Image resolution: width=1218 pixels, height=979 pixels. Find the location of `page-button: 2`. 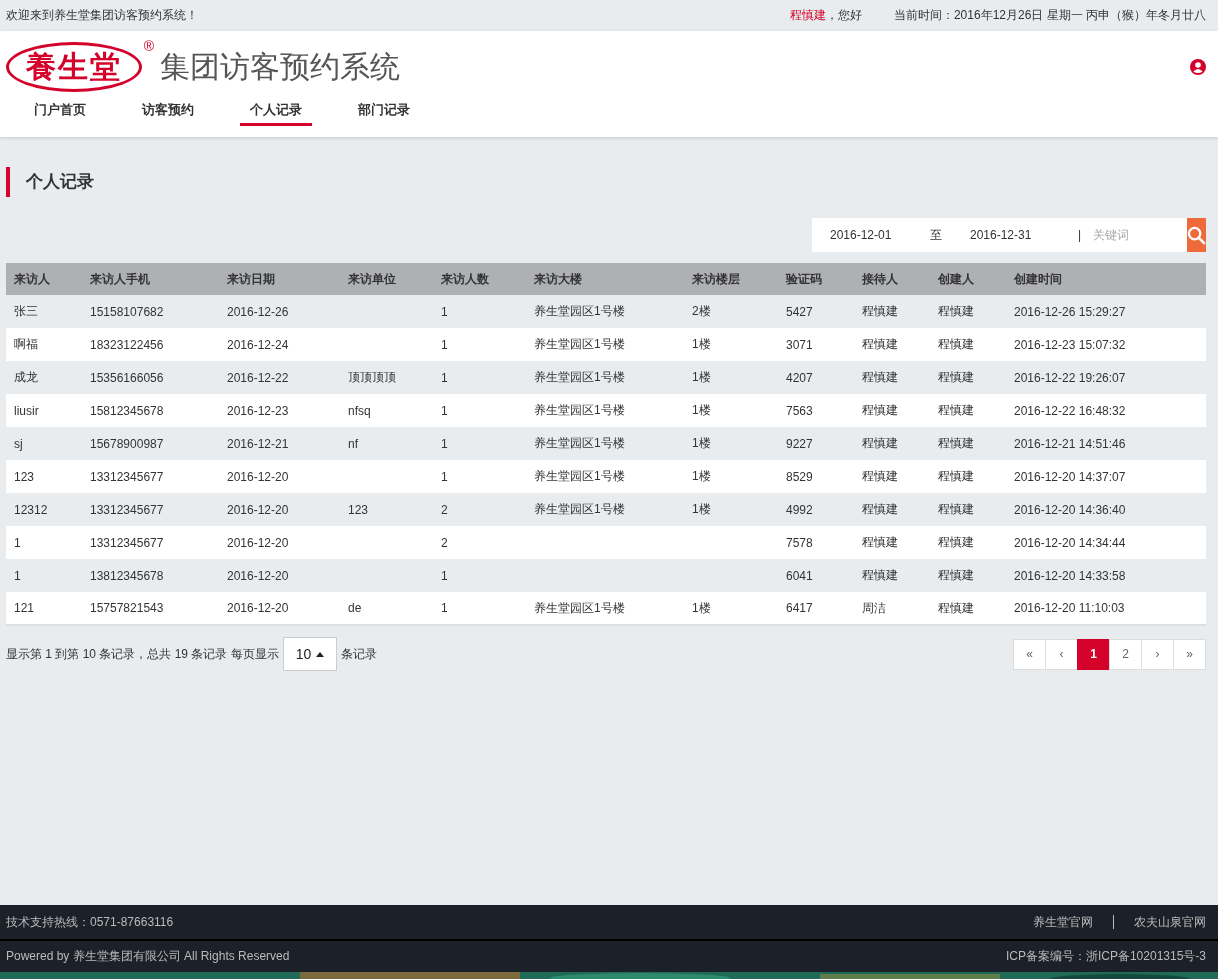

page-button: 2 is located at coordinates (1125, 654).